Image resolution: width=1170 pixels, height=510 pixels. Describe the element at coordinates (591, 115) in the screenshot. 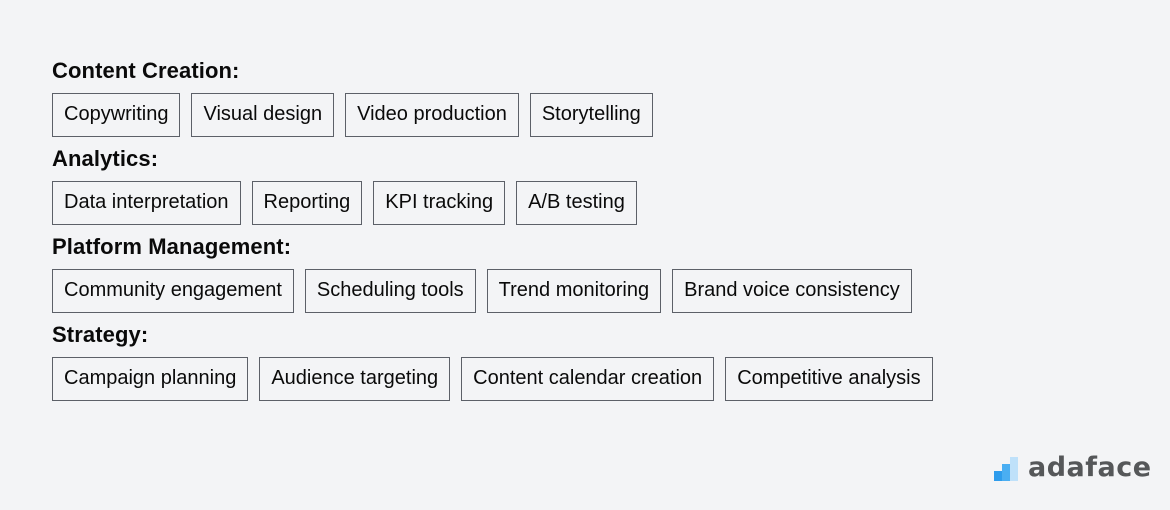

I see `skill-tag: Storytelling` at that location.